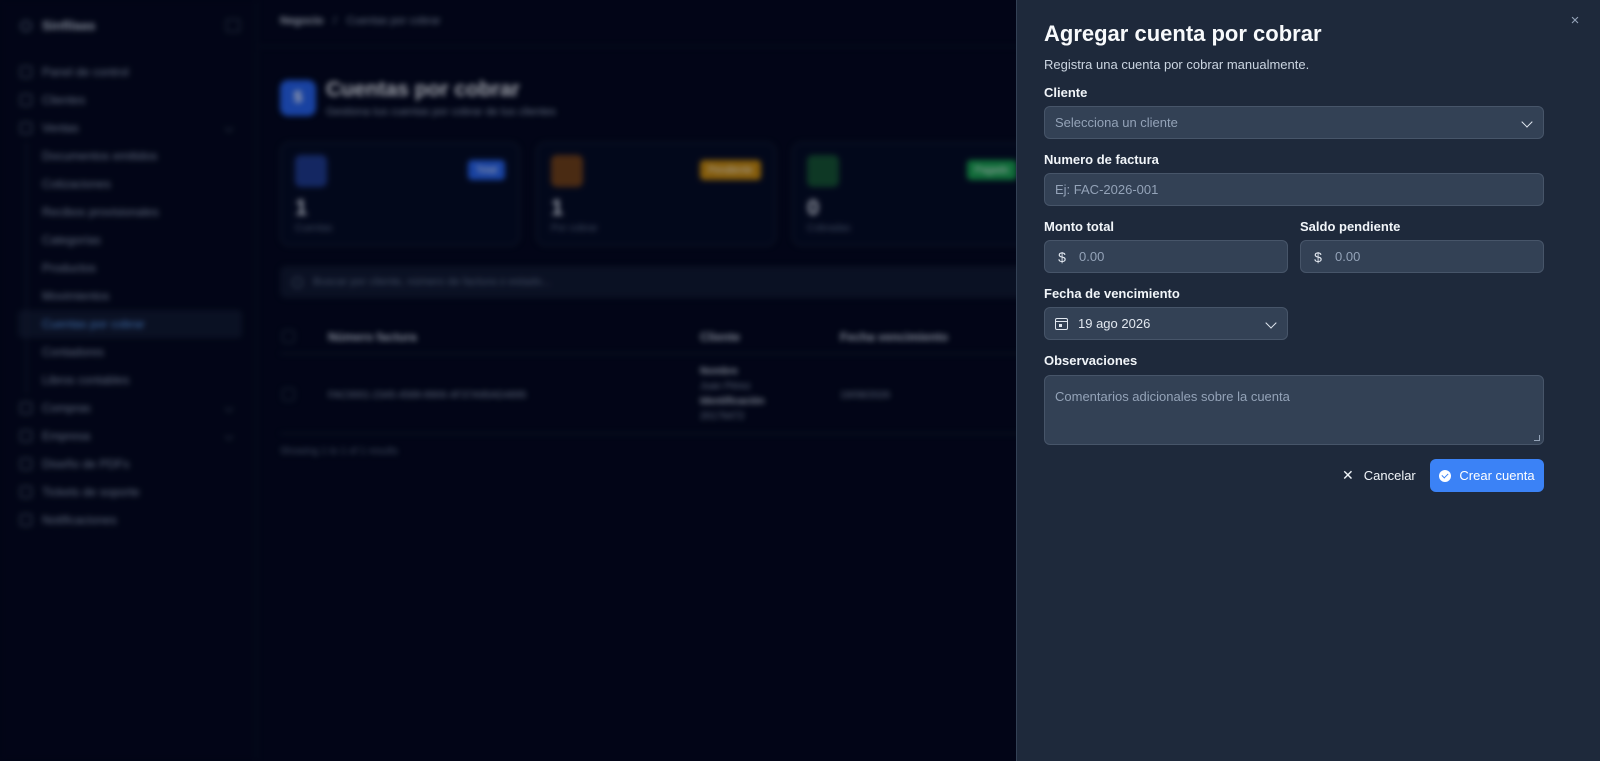 The image size is (1600, 761). I want to click on close-icon: ×, so click(1575, 20).